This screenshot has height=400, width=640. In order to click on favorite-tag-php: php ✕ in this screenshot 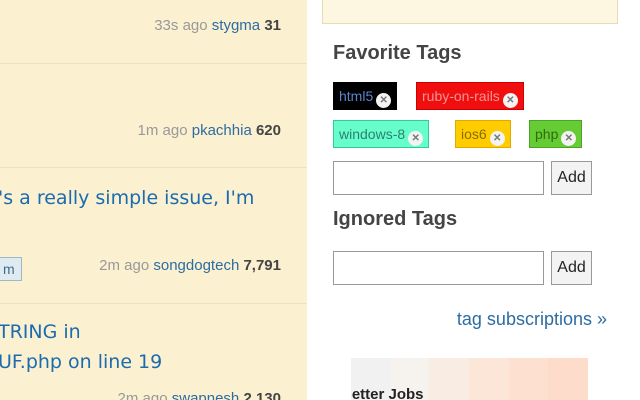, I will do `click(556, 134)`.